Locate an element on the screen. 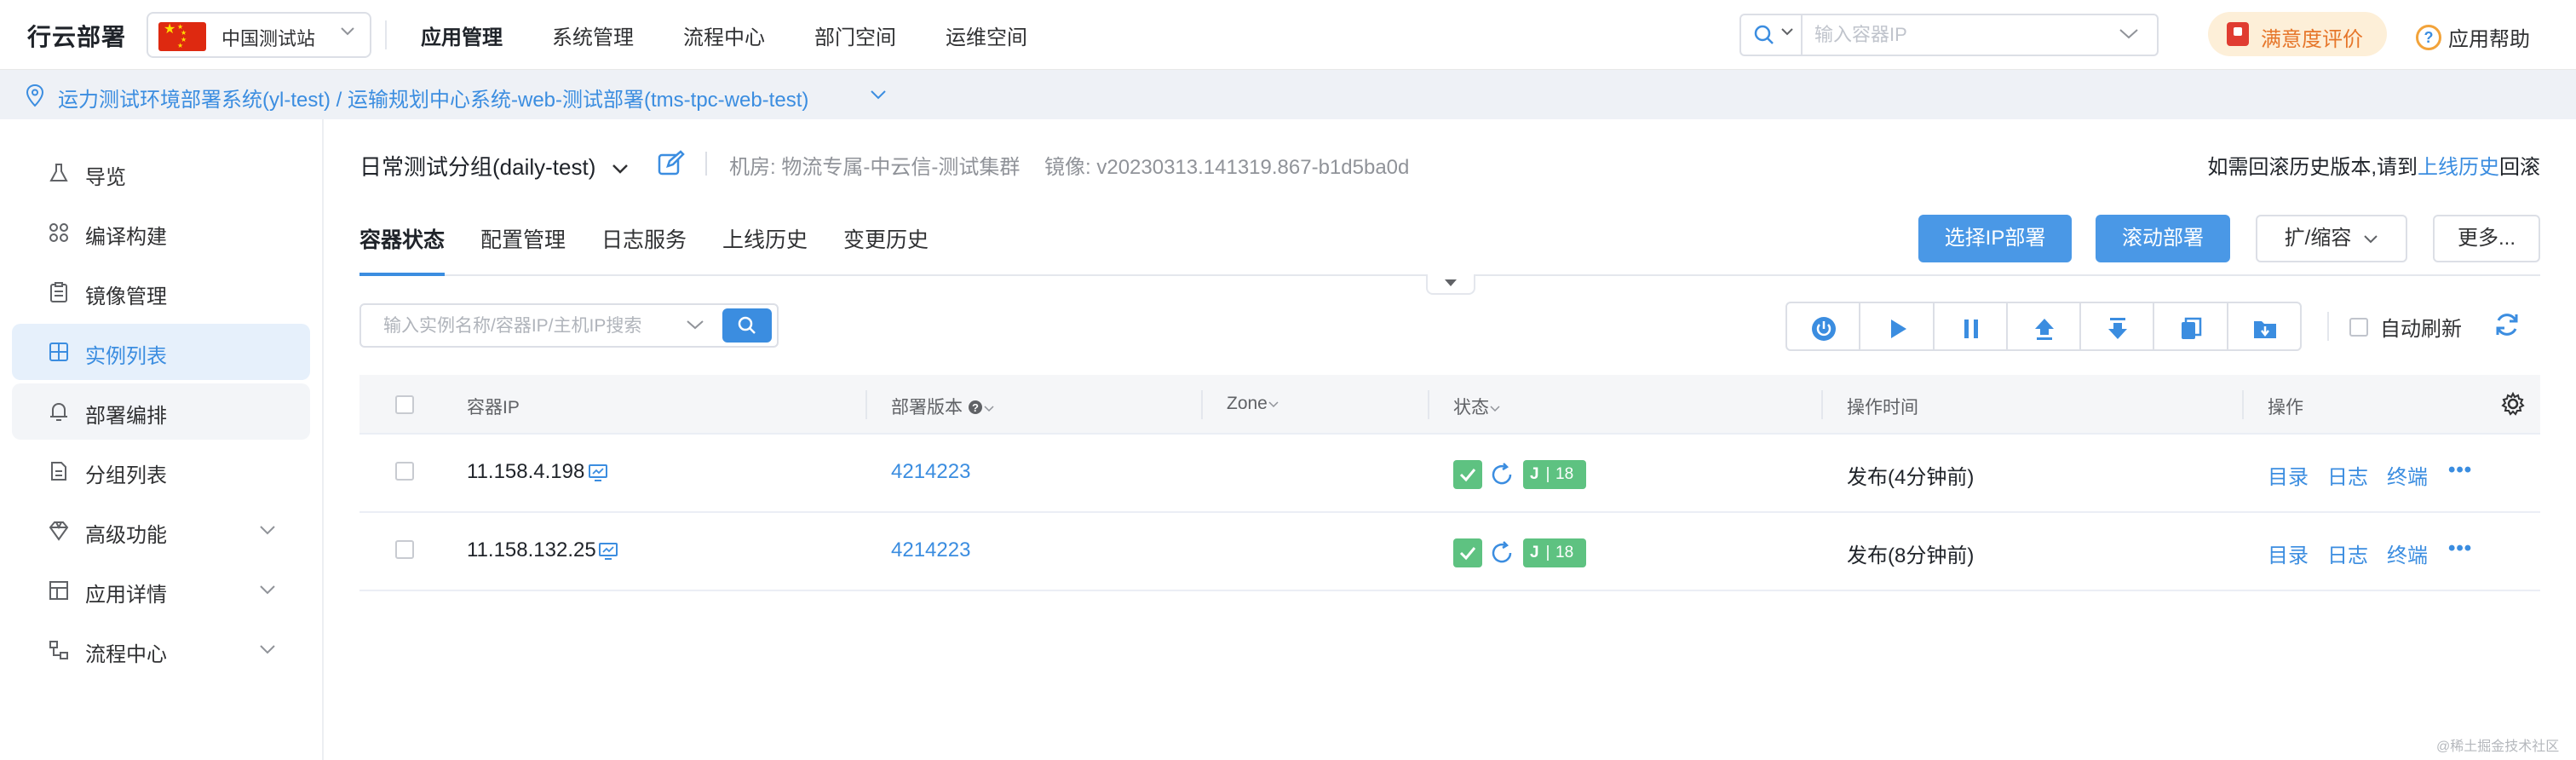  col-status: 状态 is located at coordinates (1477, 407).